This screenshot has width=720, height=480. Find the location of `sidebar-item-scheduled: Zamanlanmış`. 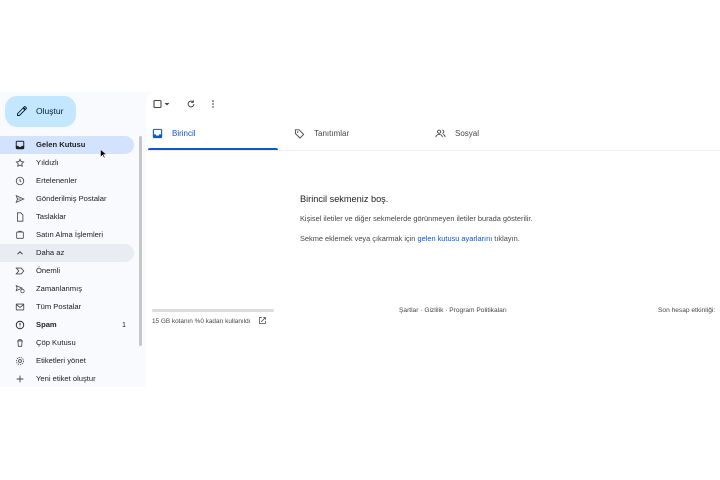

sidebar-item-scheduled: Zamanlanmış is located at coordinates (67, 289).